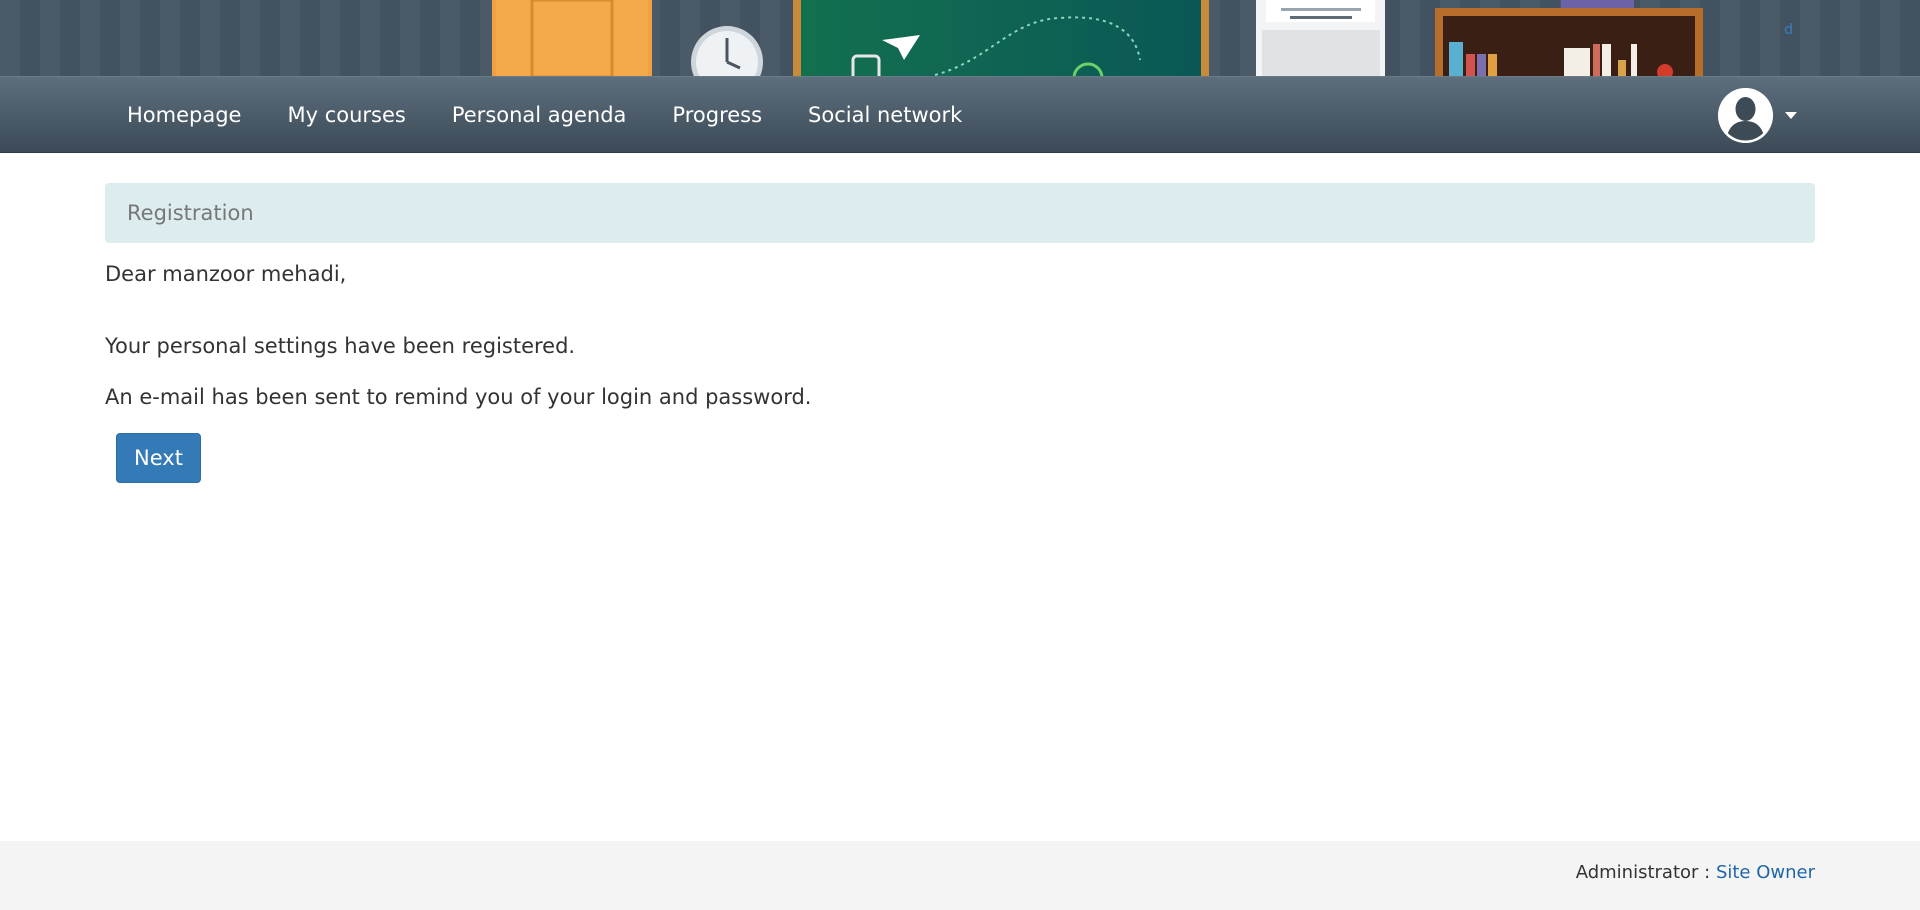  I want to click on classroom-banner-illustration, so click(1097, 38).